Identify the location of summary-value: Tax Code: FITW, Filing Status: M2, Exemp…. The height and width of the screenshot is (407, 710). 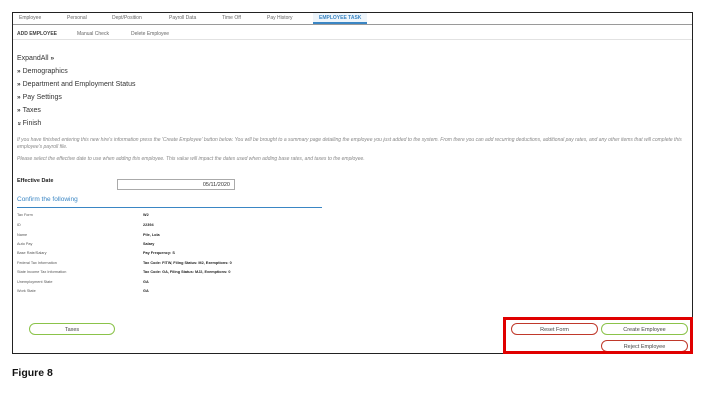
(187, 263).